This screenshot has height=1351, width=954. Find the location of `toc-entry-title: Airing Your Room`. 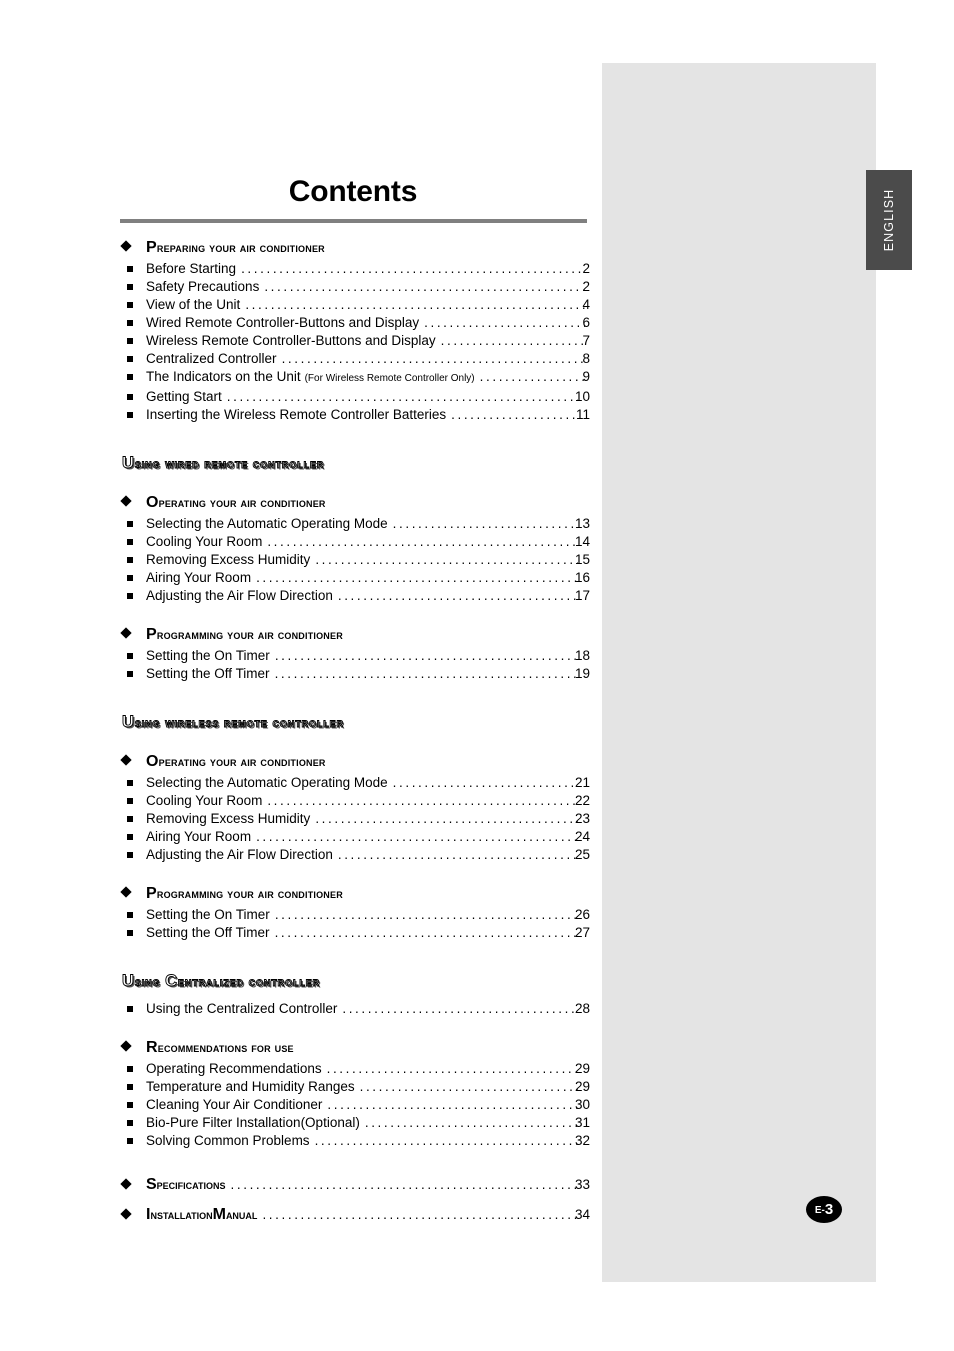

toc-entry-title: Airing Your Room is located at coordinates (199, 577).